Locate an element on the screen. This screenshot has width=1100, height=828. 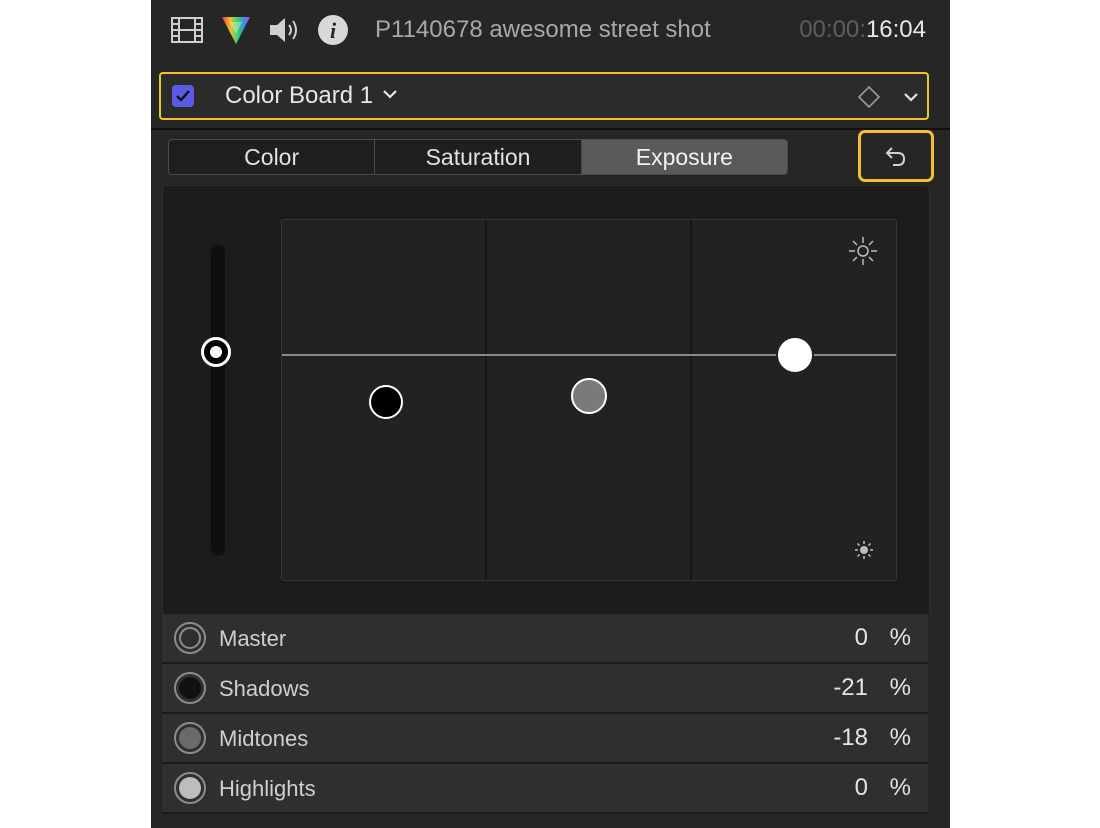
row-label: Highlights is located at coordinates (267, 788).